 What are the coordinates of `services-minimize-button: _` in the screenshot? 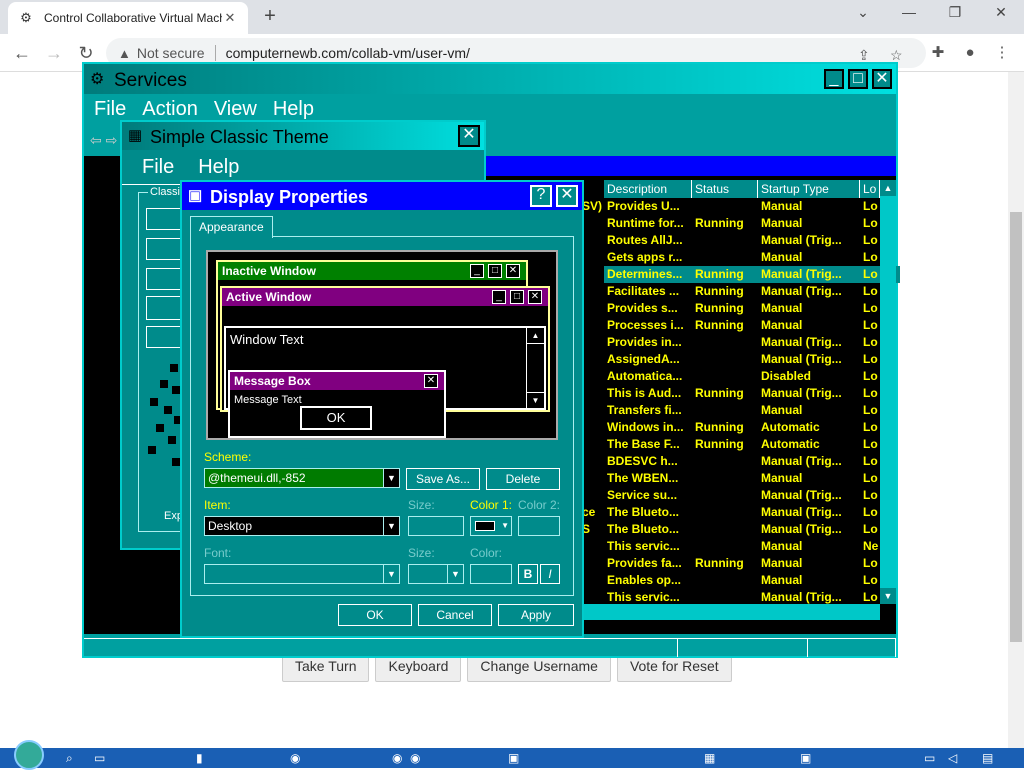 It's located at (834, 79).